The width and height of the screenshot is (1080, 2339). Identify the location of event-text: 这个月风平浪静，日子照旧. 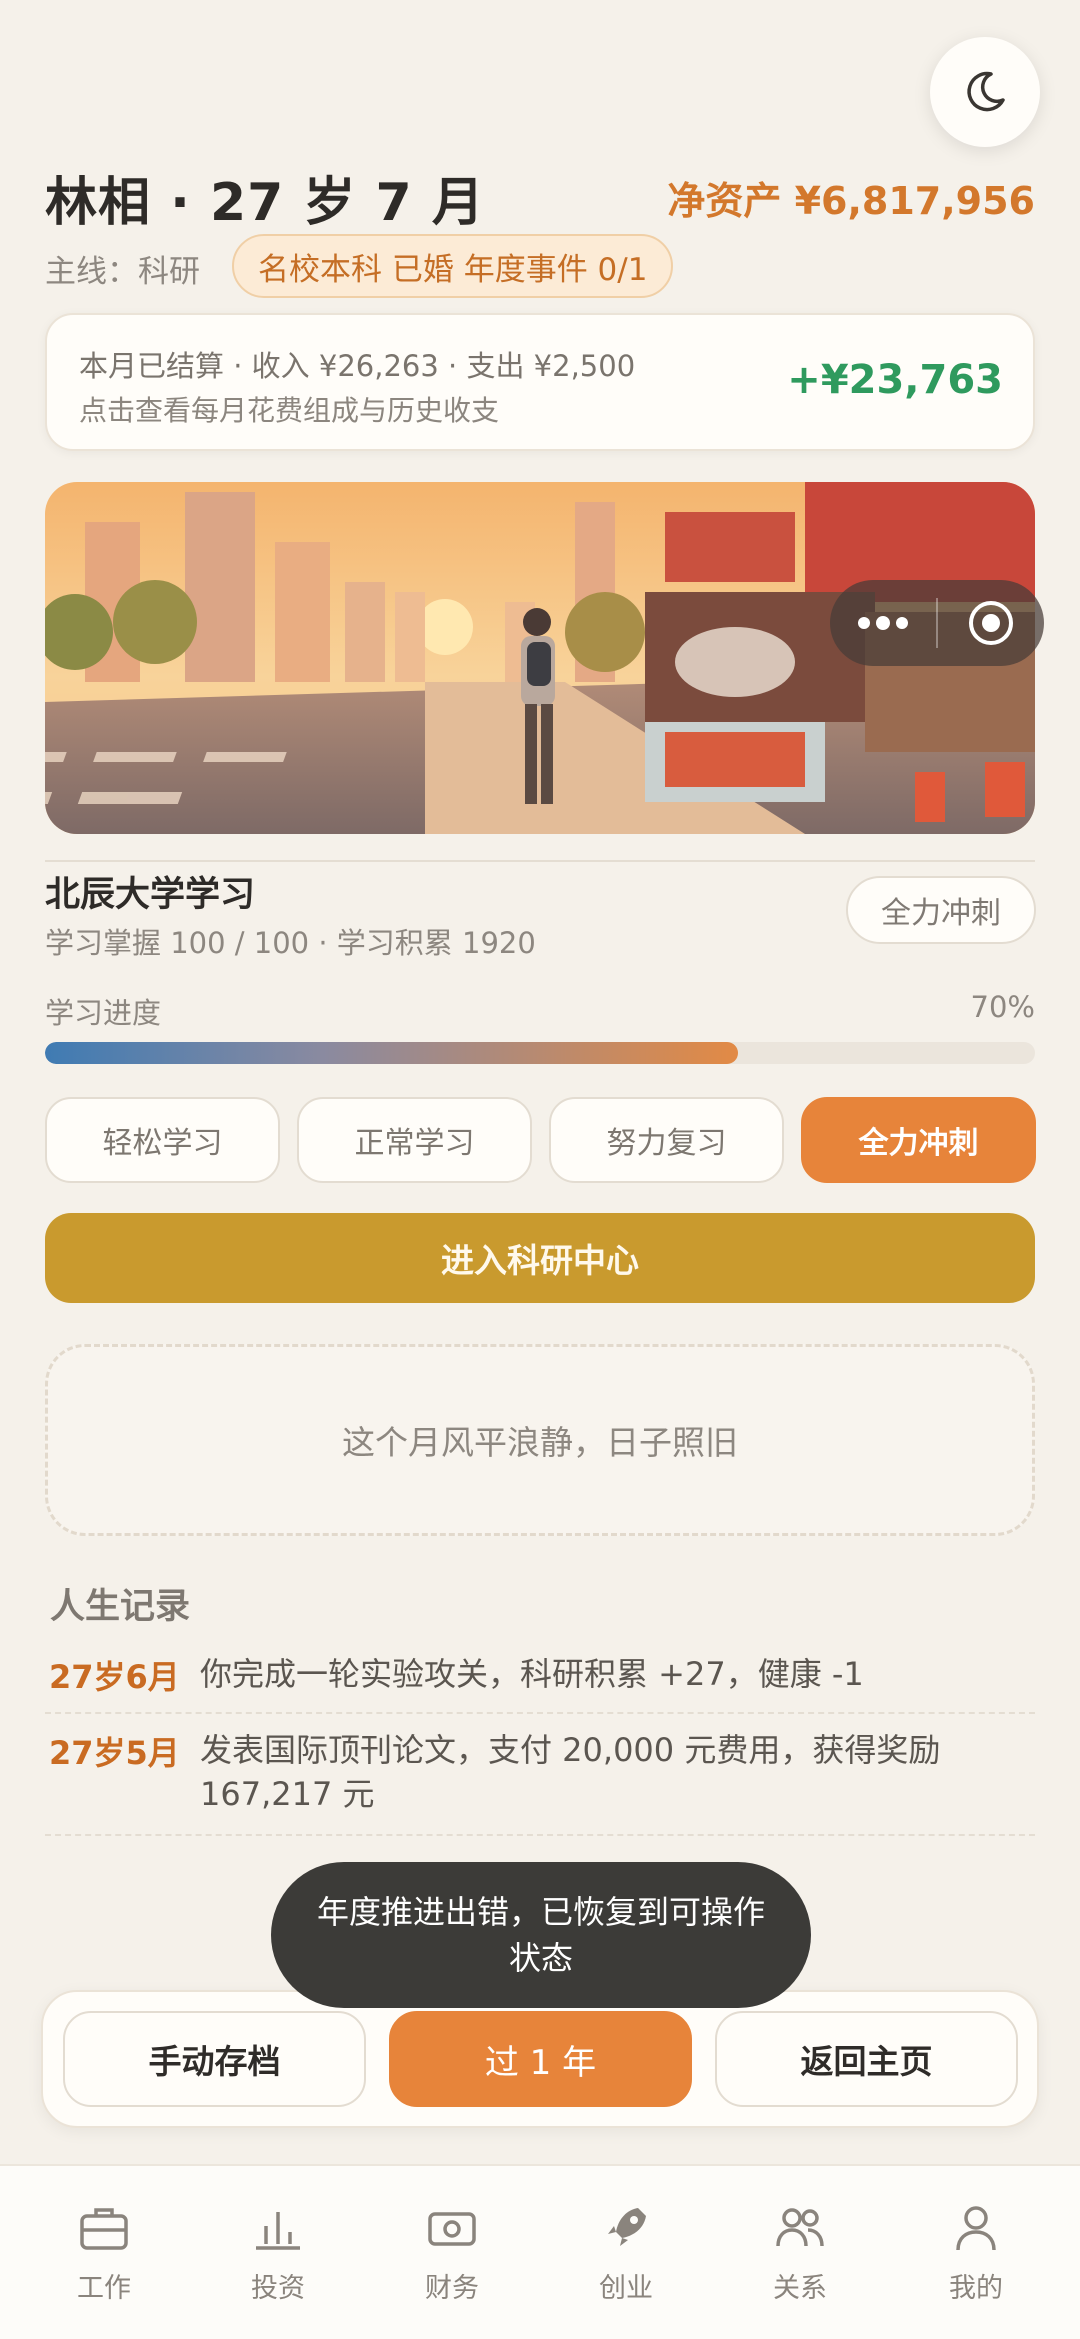
(540, 1442).